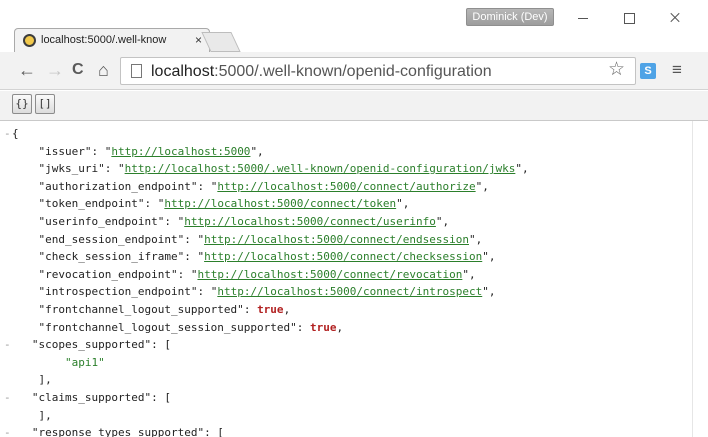 This screenshot has width=708, height=437. I want to click on bookmark-star-icon: ☆, so click(616, 69).